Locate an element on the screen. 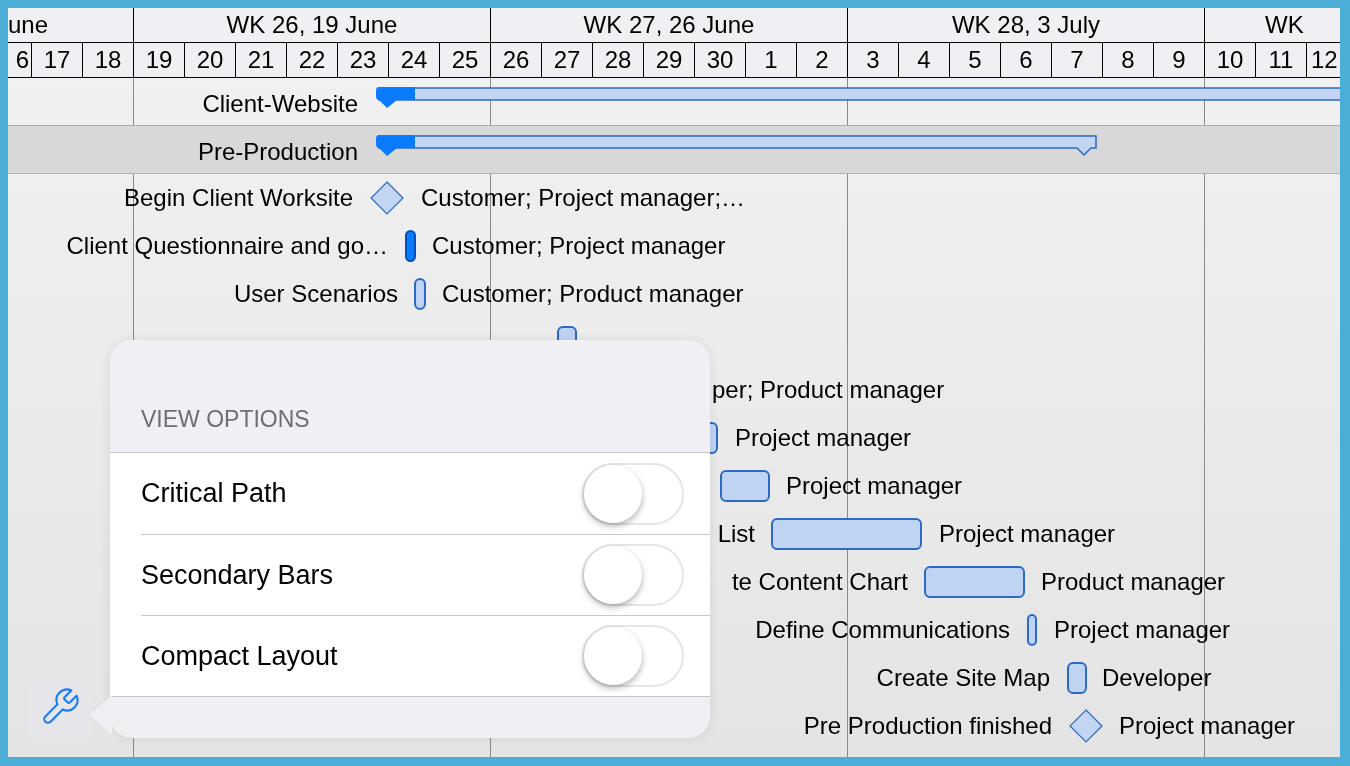 The image size is (1350, 766). day-label: 3 is located at coordinates (872, 60).